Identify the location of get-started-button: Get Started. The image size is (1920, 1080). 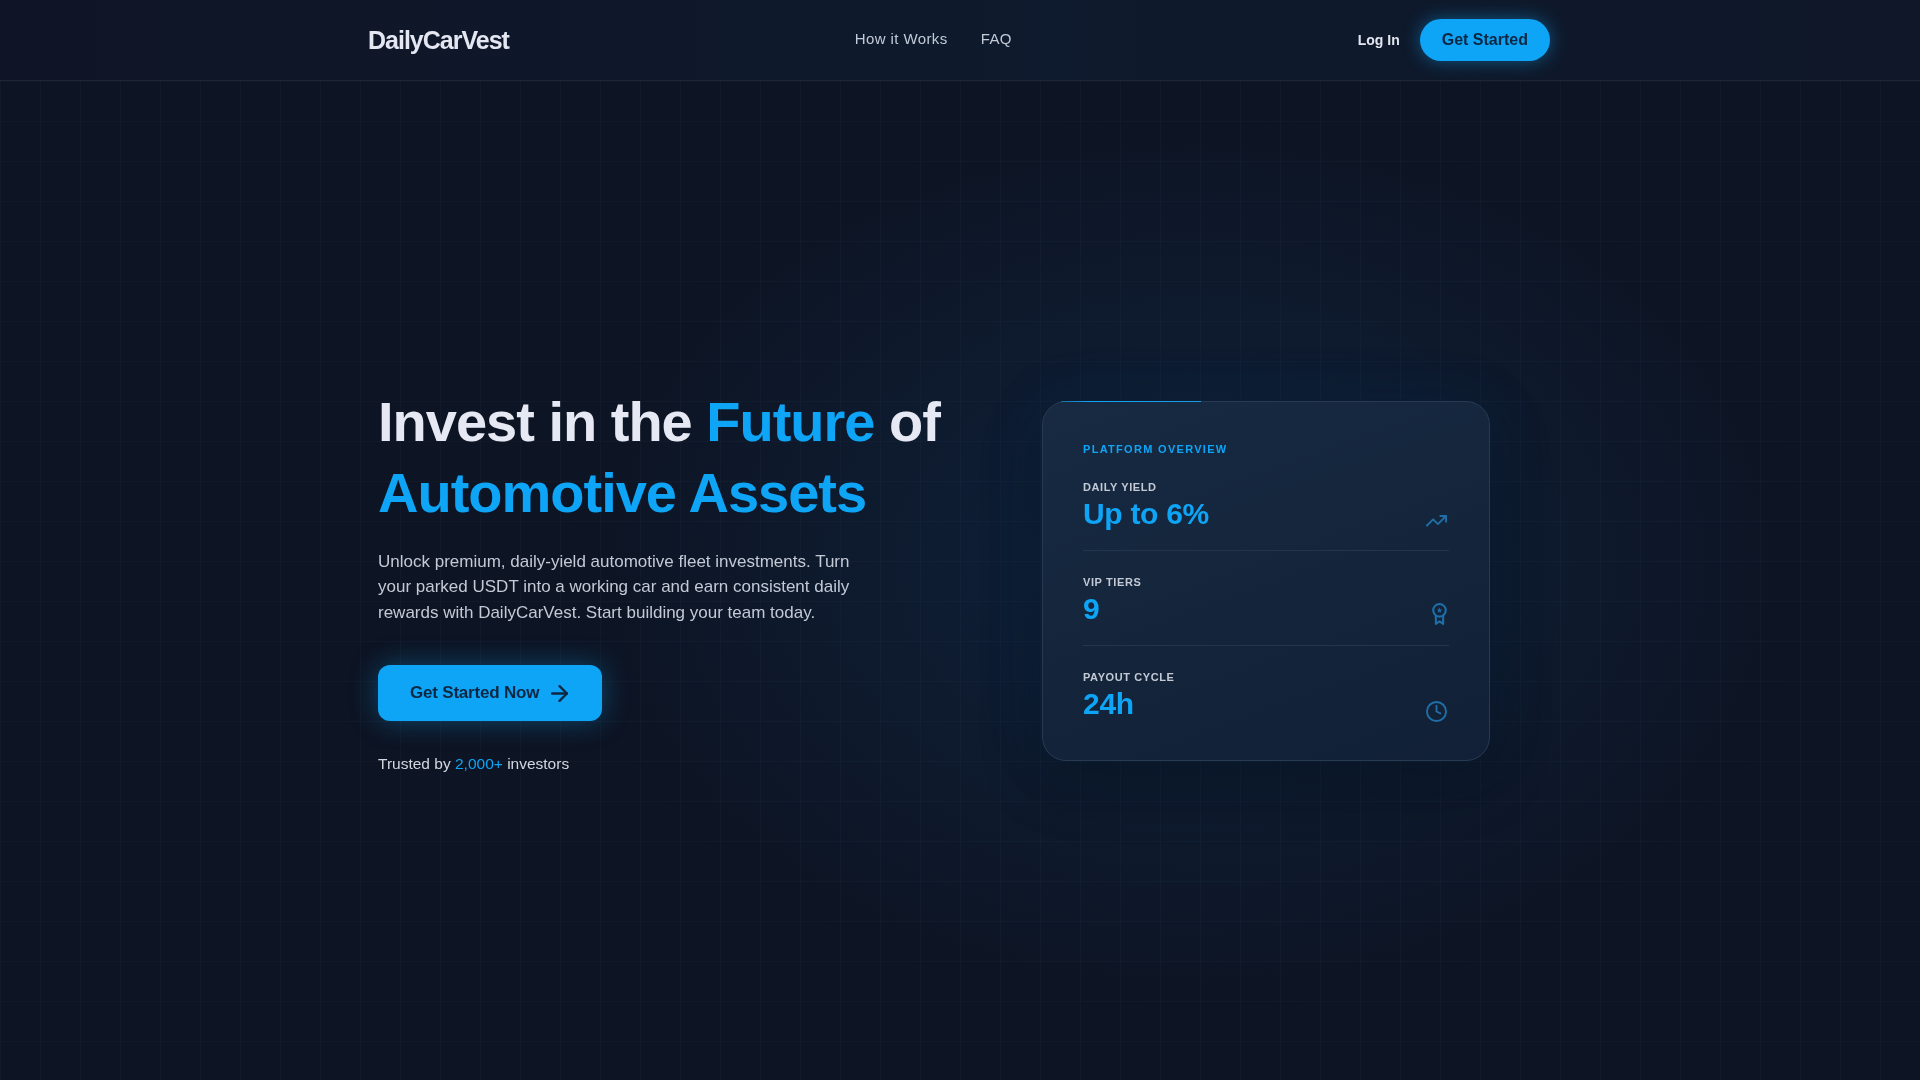
(1484, 40).